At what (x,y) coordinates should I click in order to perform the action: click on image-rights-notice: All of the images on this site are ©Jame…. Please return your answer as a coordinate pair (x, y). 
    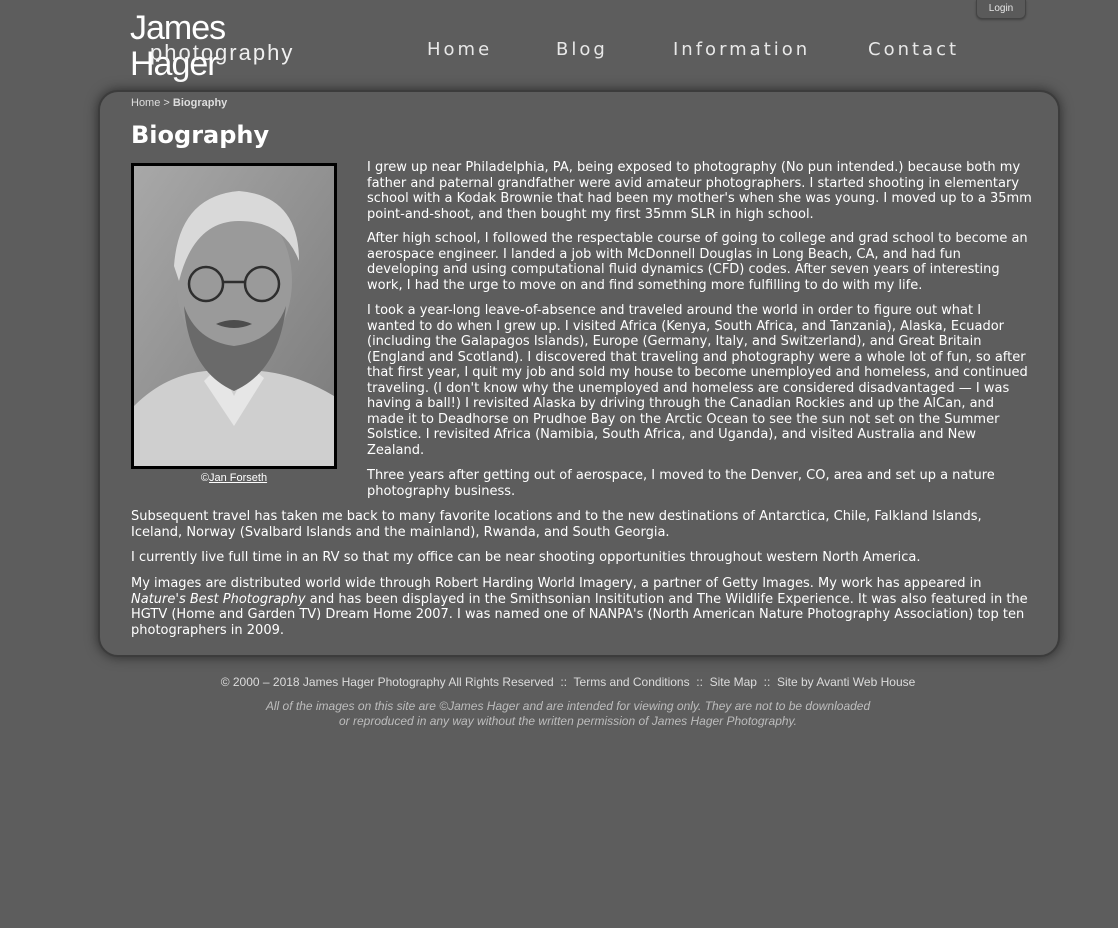
    Looking at the image, I should click on (568, 713).